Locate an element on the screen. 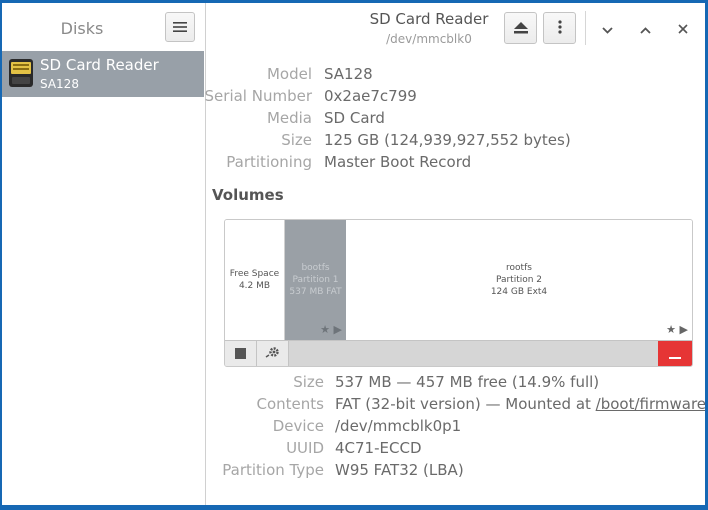 The height and width of the screenshot is (510, 708). volume-partition-number: Partition 2 is located at coordinates (519, 280).